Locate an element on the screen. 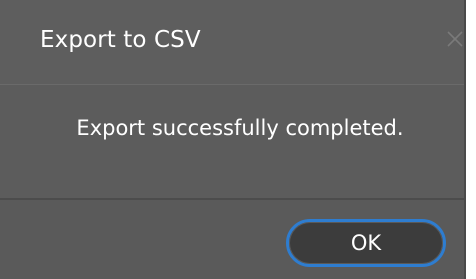 The height and width of the screenshot is (279, 476). dialog-title: Export to CSV is located at coordinates (120, 40).